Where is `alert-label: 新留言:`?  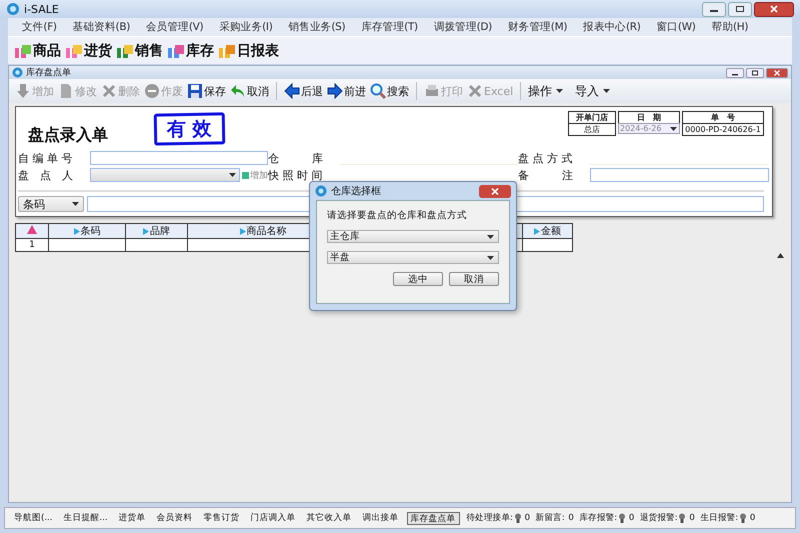
alert-label: 新留言: is located at coordinates (550, 518).